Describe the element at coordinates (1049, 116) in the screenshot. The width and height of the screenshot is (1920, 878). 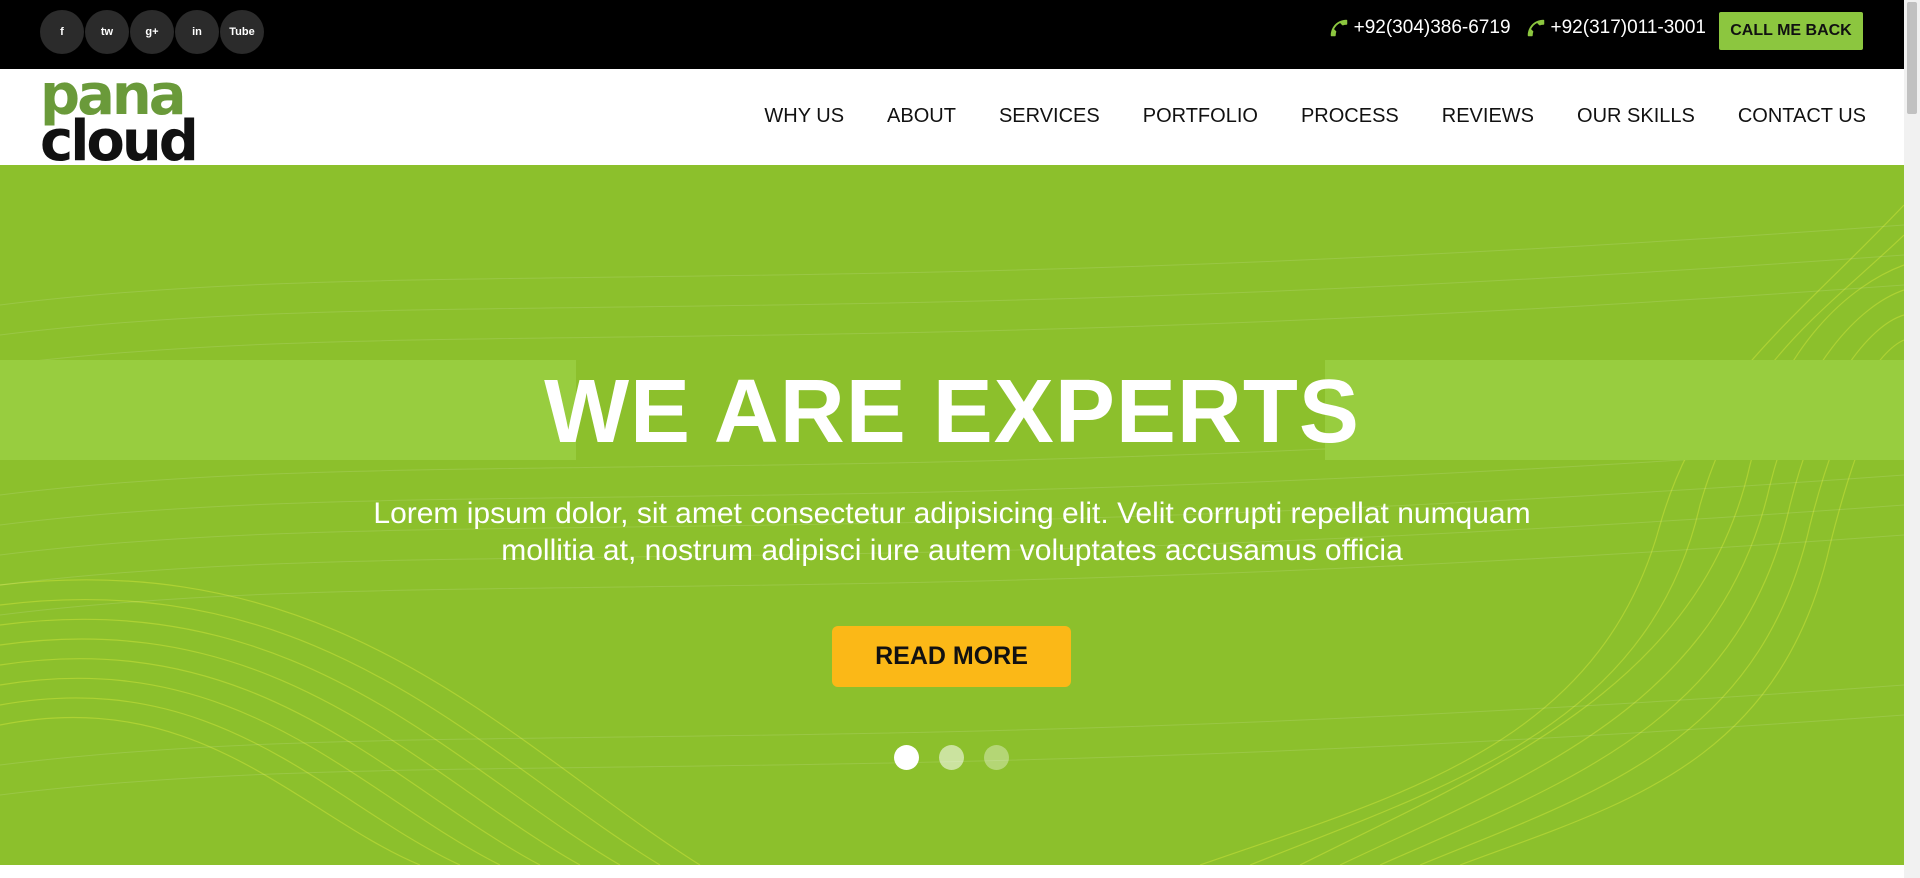
I see `nav-services: SERVICES` at that location.